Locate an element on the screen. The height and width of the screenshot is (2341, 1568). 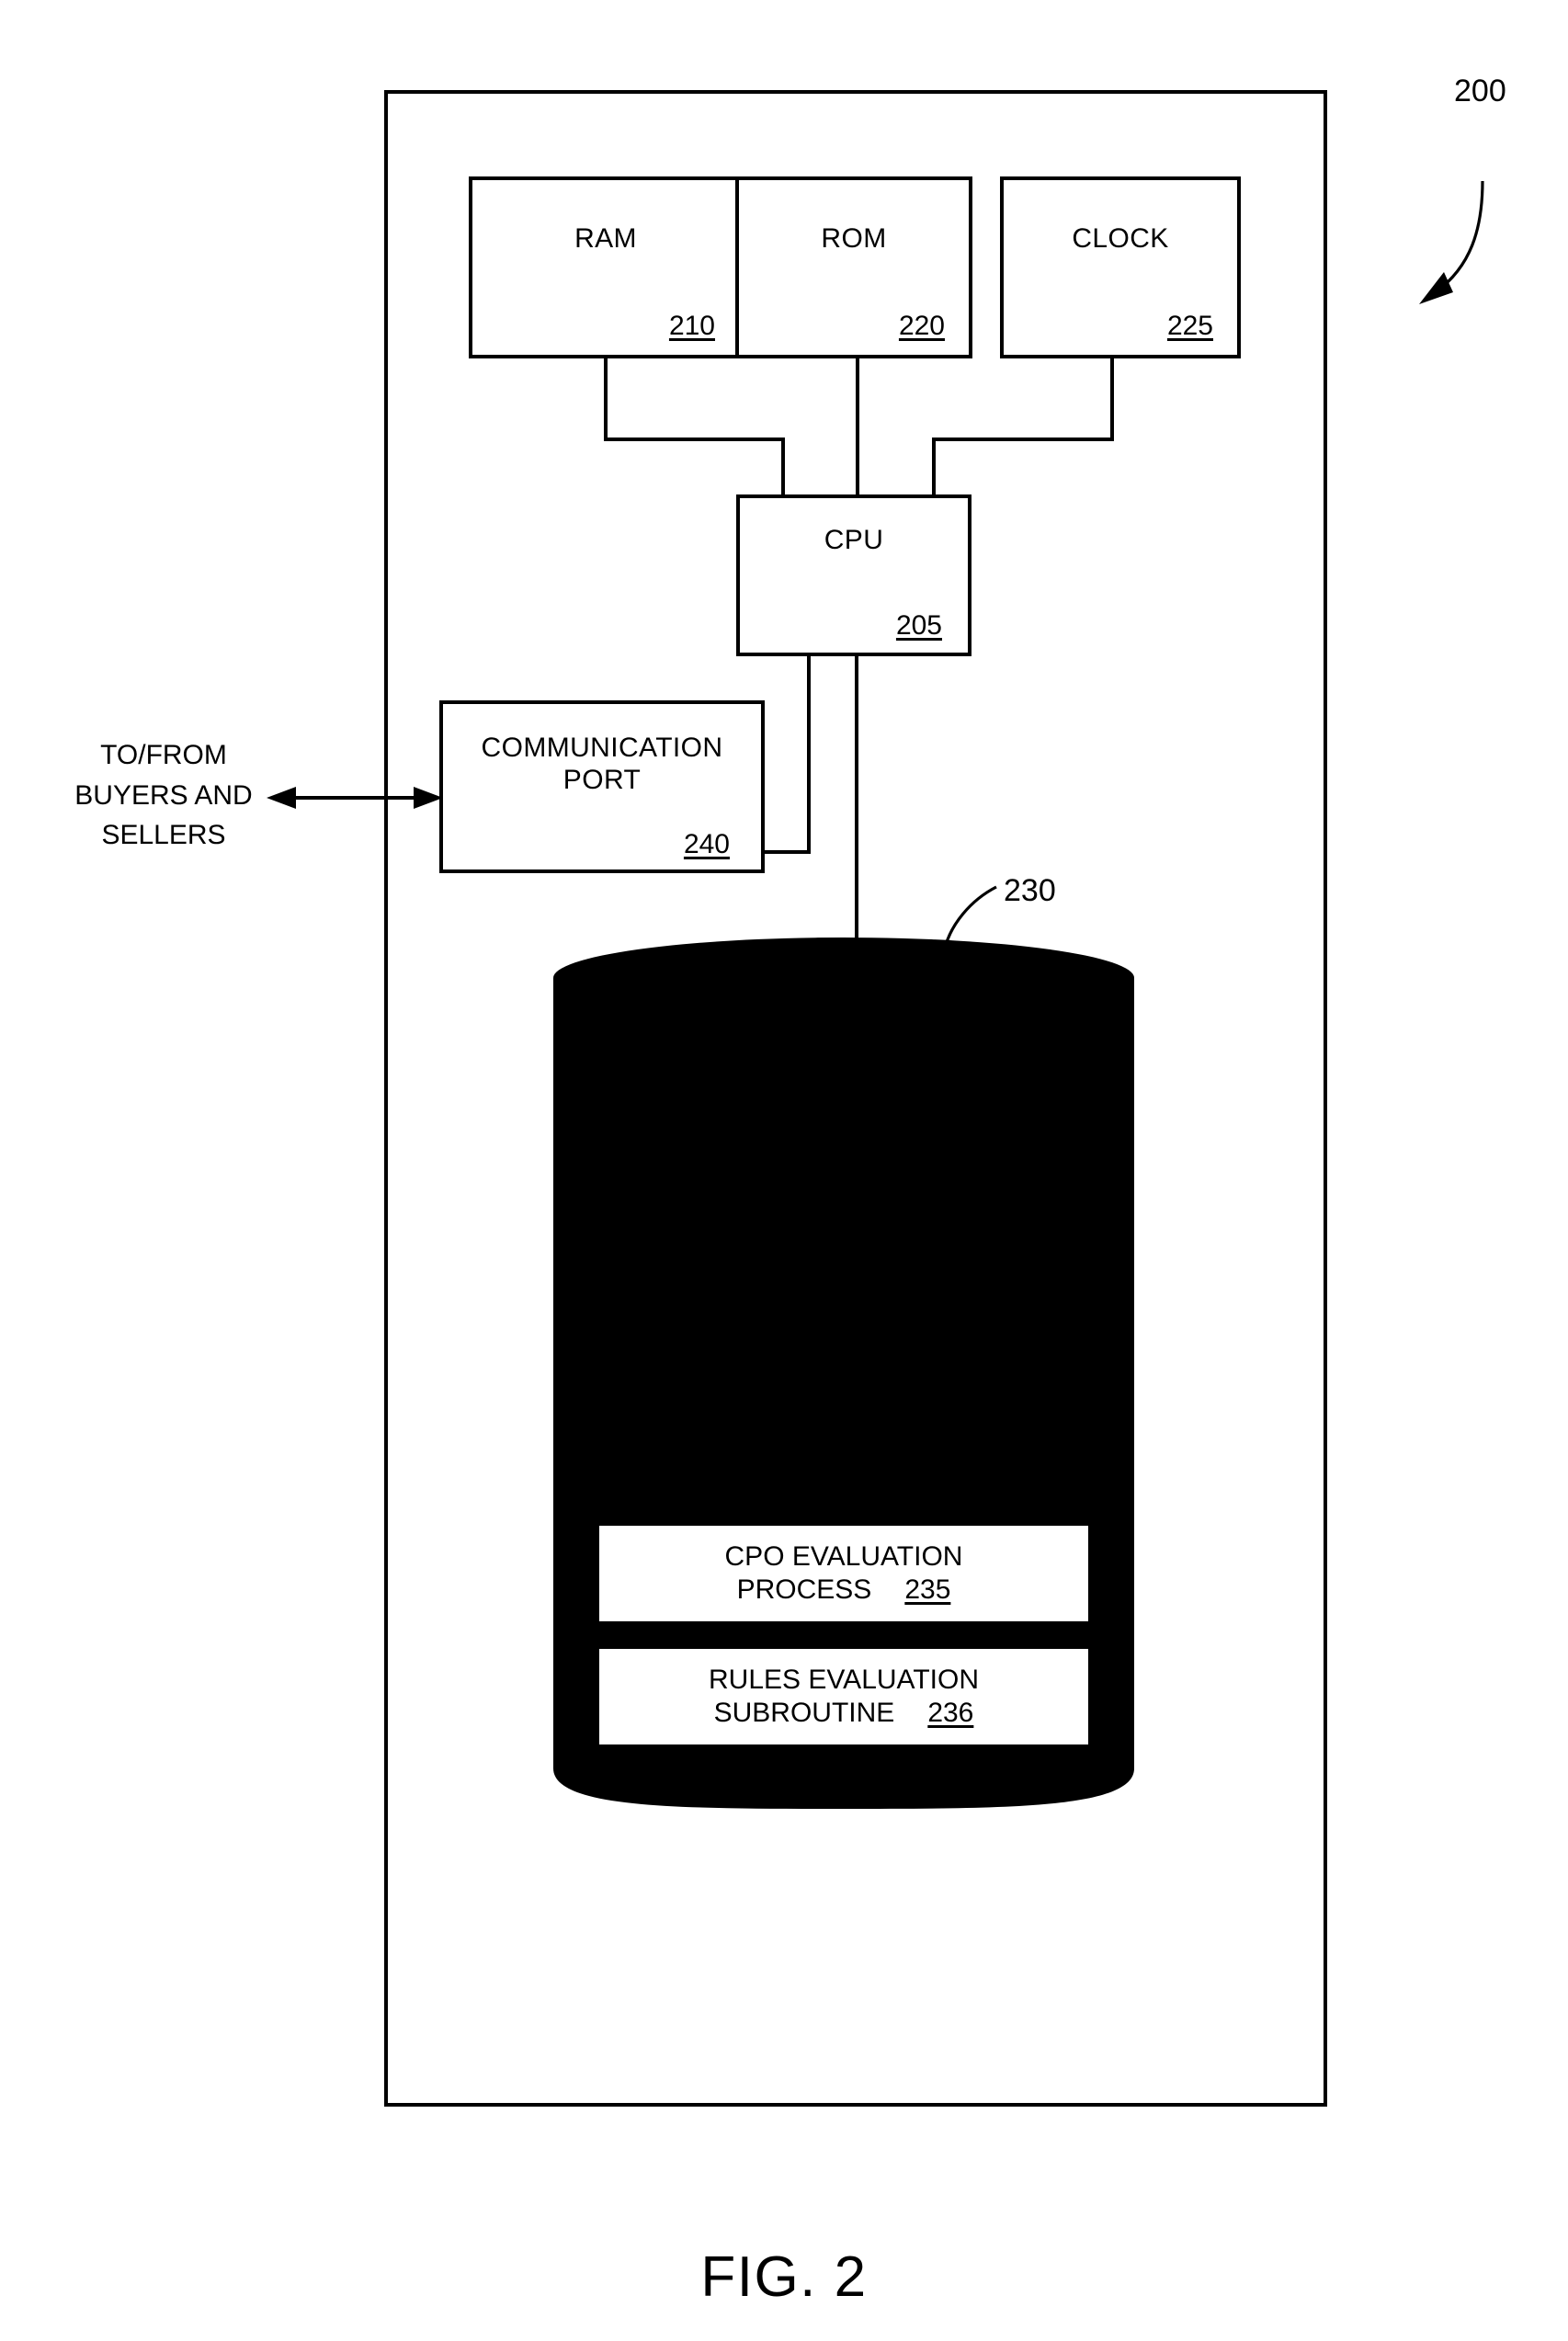
storage-item-seller-database-line2: DATABASE is located at coordinates (804, 1105).